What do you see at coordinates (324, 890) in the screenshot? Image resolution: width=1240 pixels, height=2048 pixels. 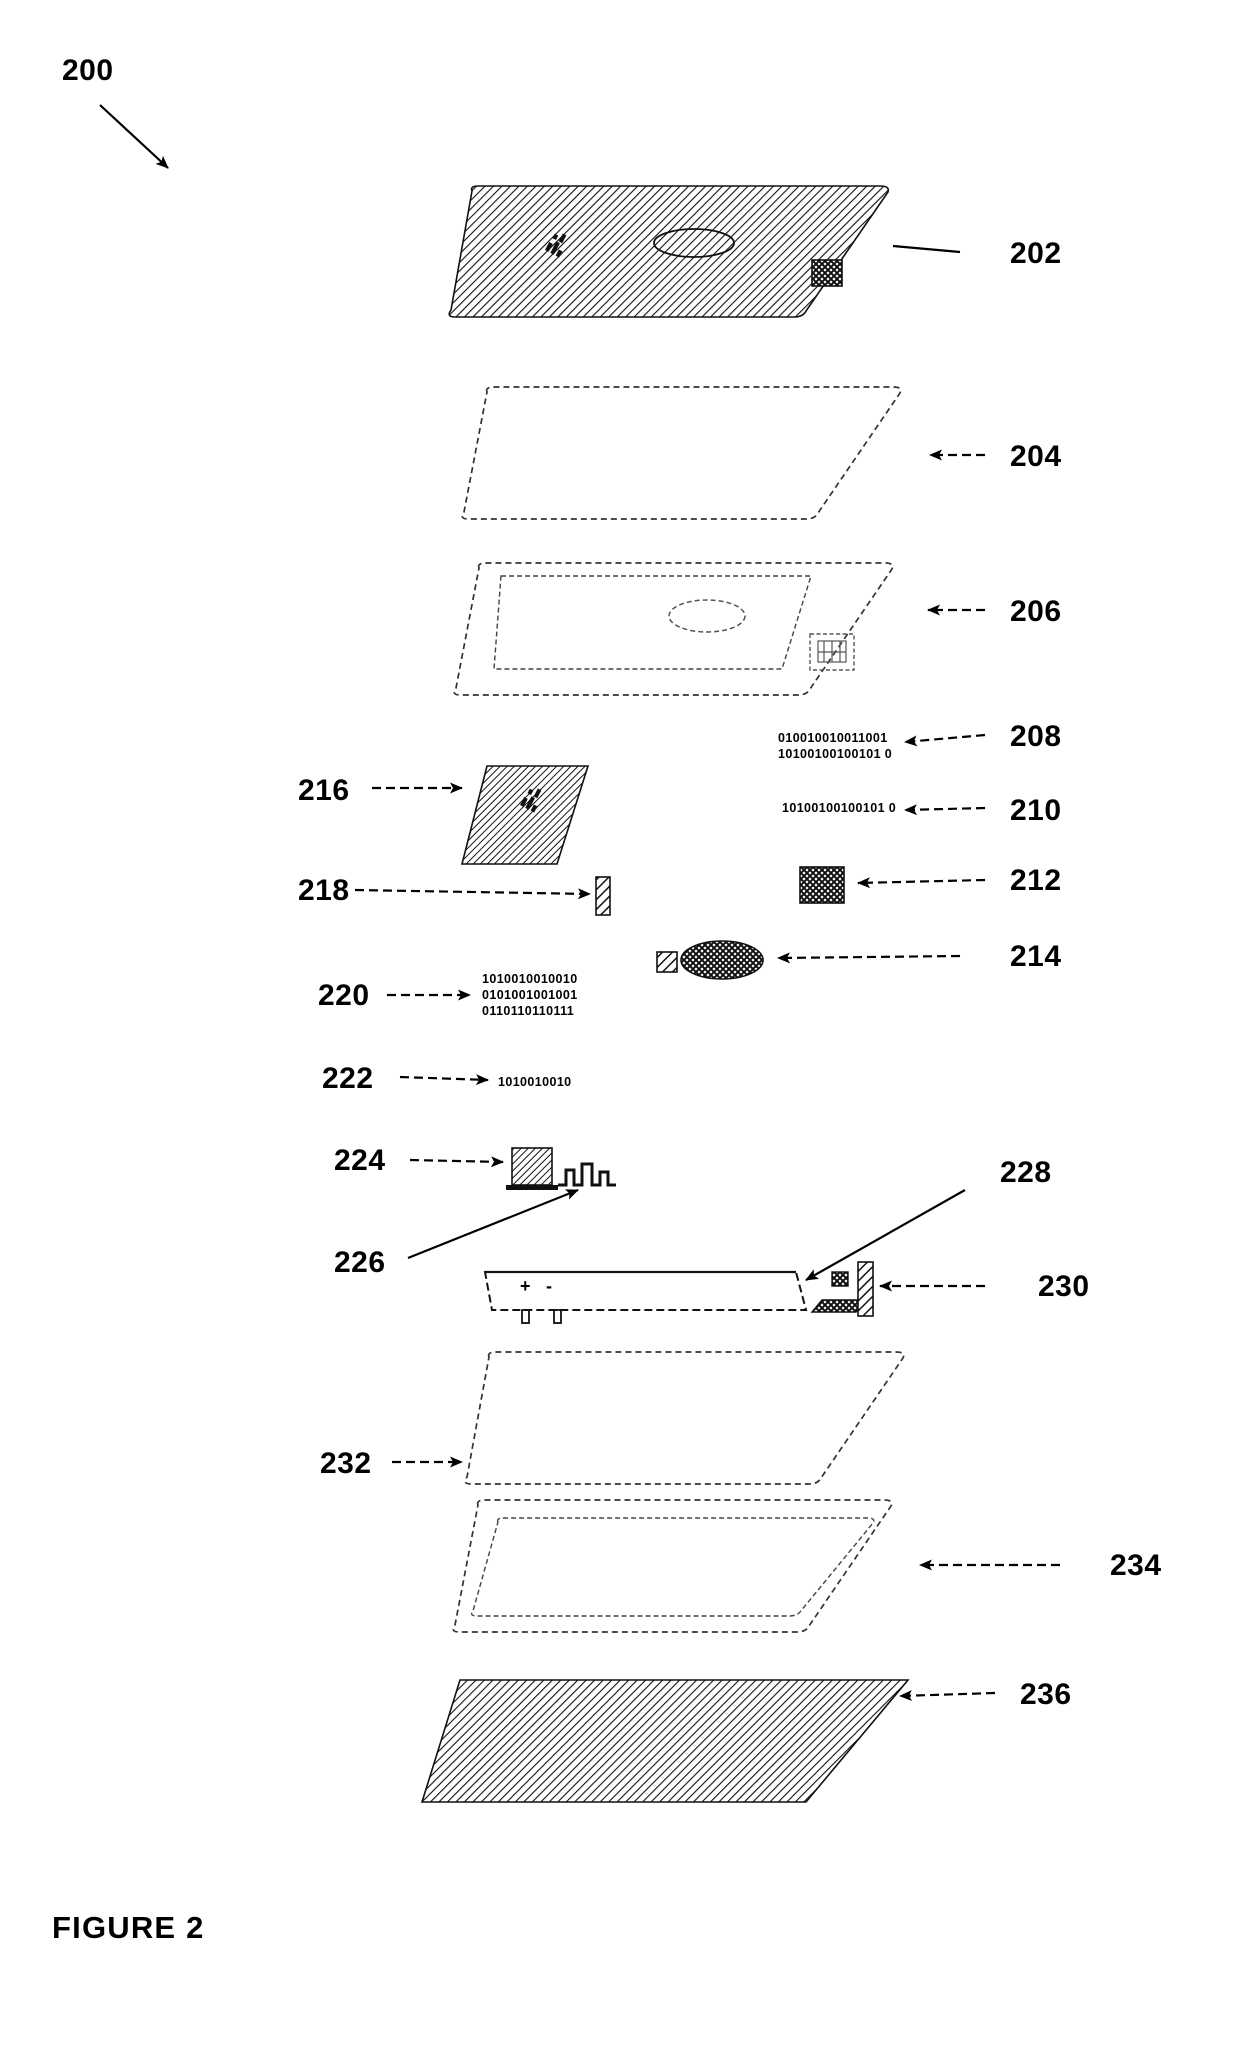 I see `callout-218: 218` at bounding box center [324, 890].